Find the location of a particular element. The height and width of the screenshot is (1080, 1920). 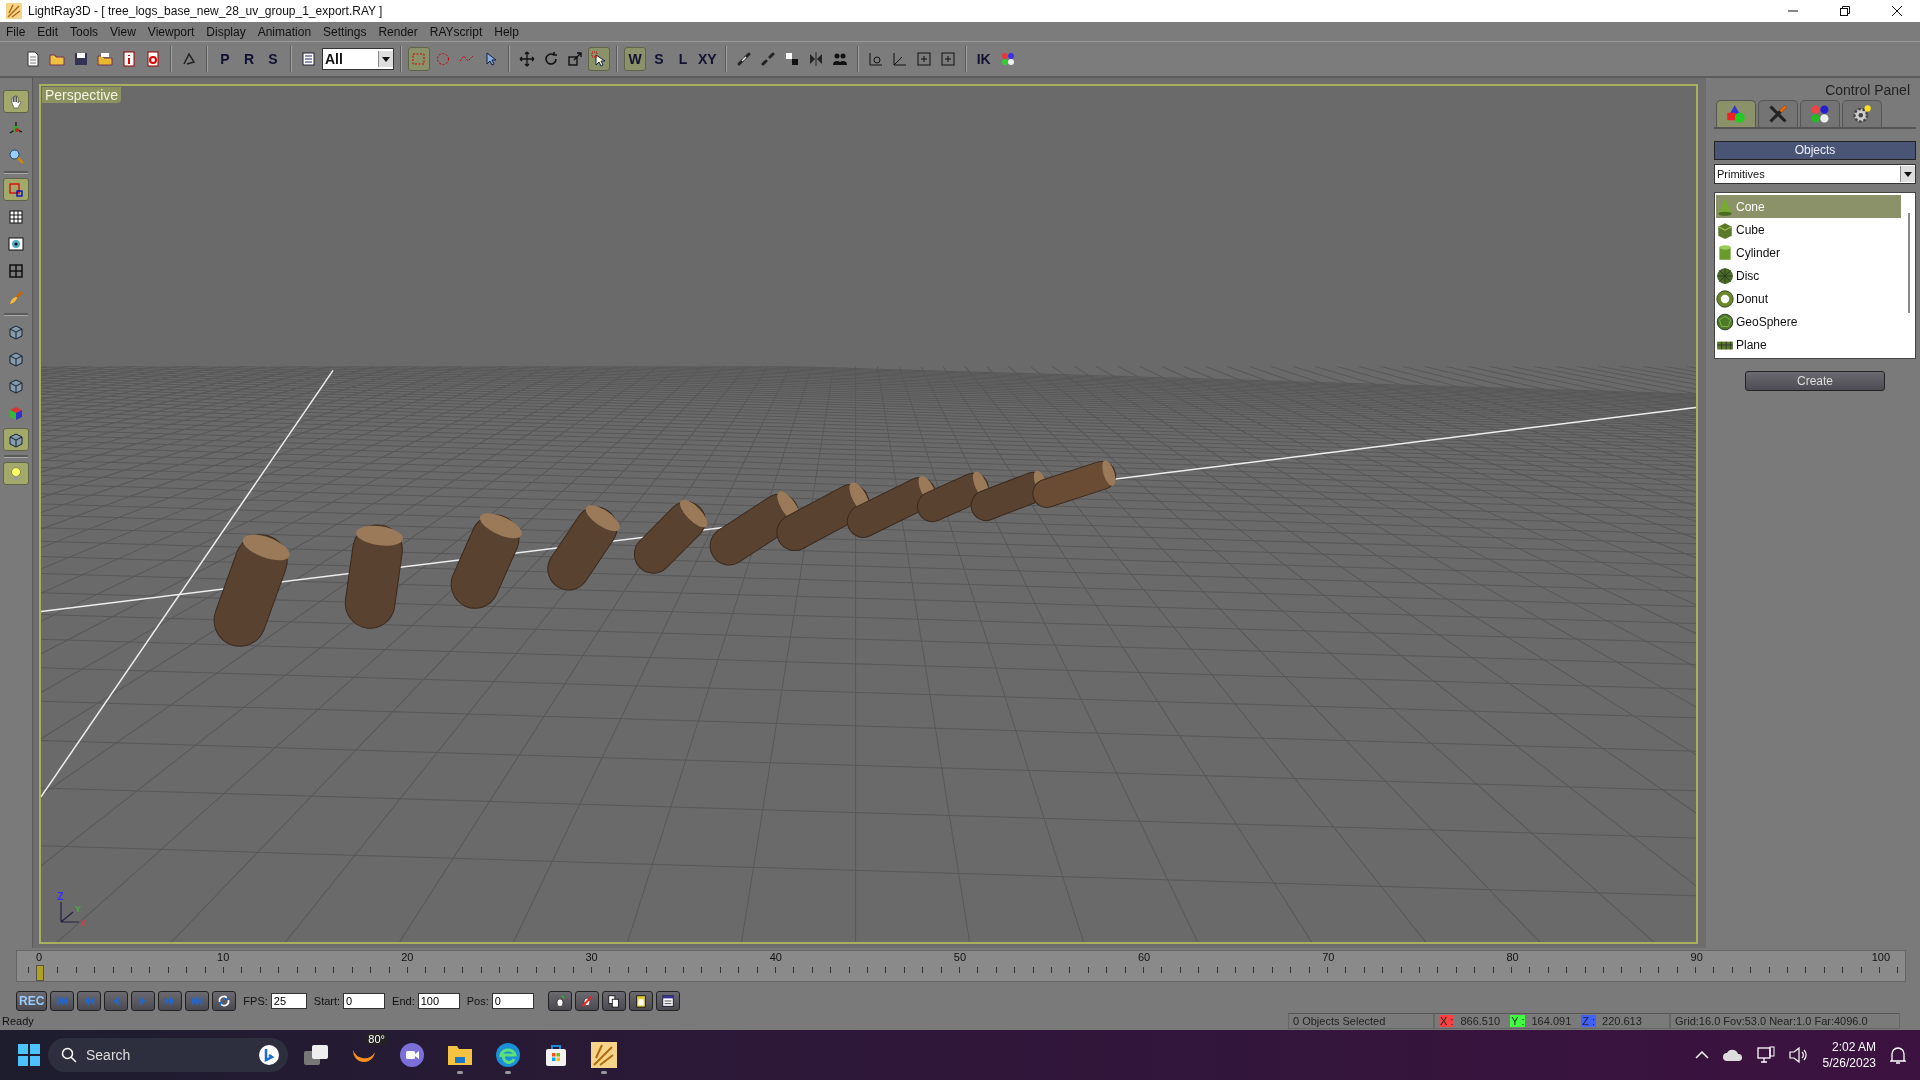

menu-item: Render is located at coordinates (400, 31).